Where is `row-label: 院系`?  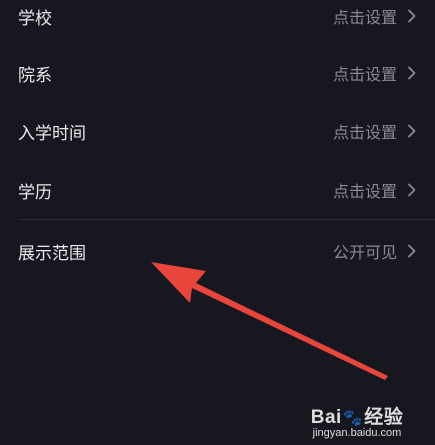
row-label: 院系 is located at coordinates (35, 75).